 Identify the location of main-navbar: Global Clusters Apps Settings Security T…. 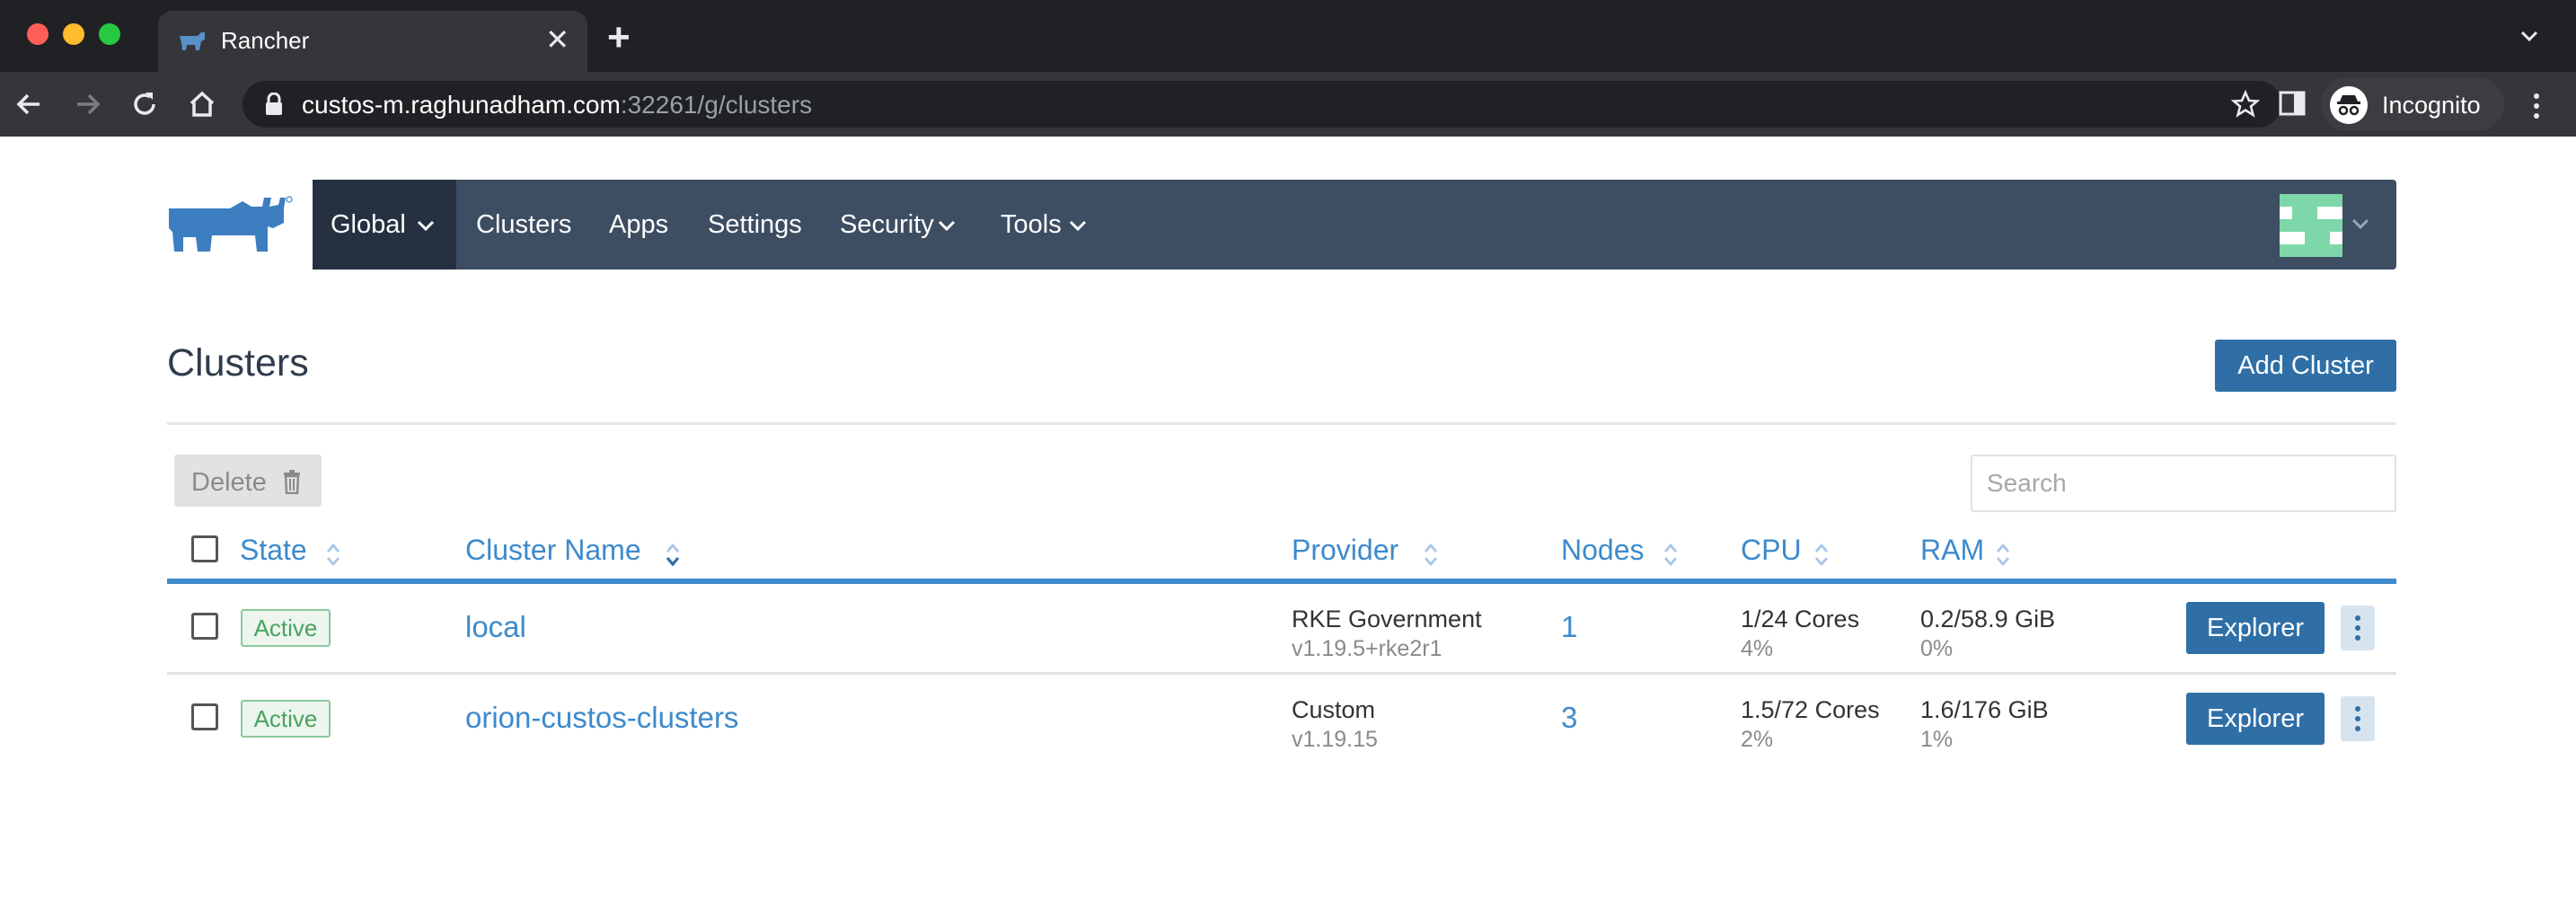
(1354, 225).